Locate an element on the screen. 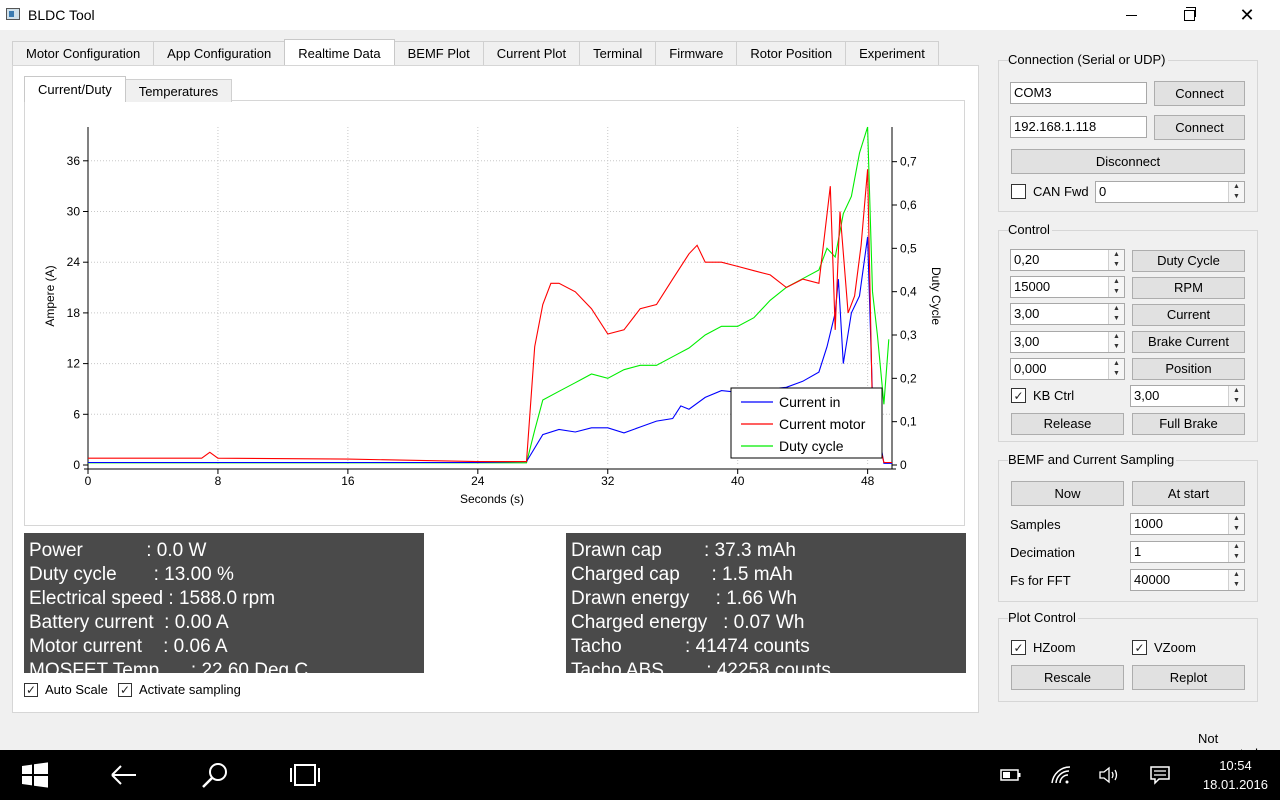 This screenshot has width=1280, height=800. close-button: ✕ is located at coordinates (1247, 15).